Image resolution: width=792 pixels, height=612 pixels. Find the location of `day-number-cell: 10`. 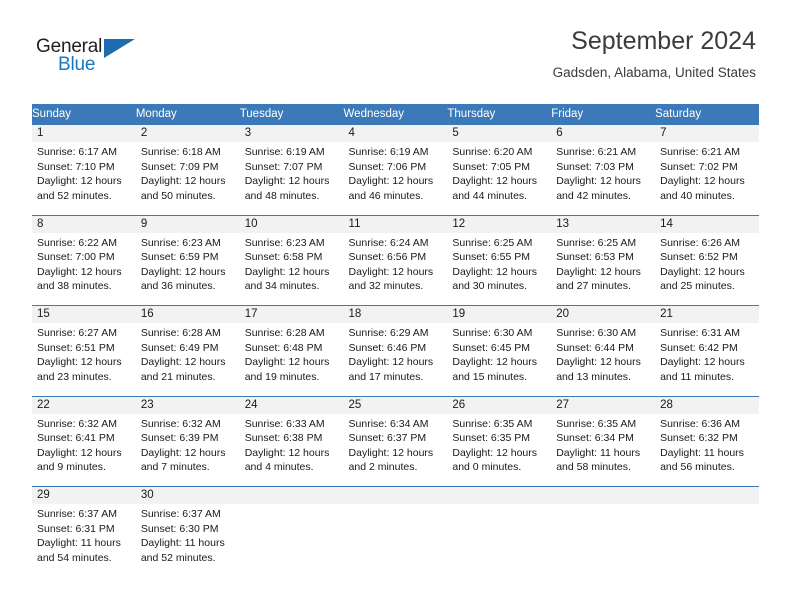

day-number-cell: 10 is located at coordinates (291, 223).